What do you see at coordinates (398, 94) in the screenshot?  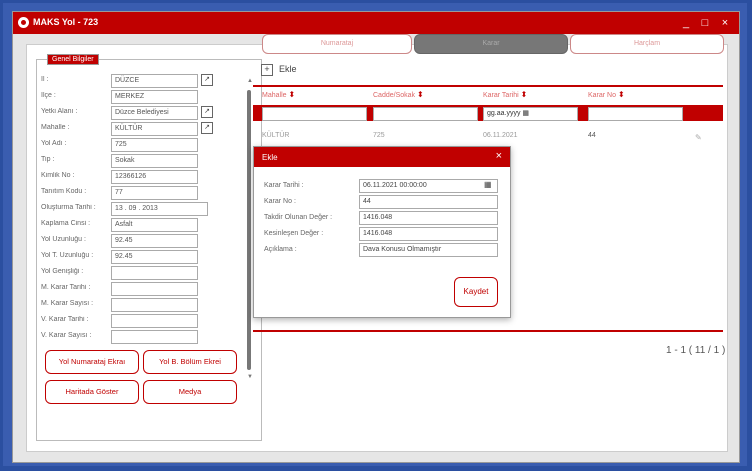 I see `header-cadde-sokak: Cadde/Sokak ⬍` at bounding box center [398, 94].